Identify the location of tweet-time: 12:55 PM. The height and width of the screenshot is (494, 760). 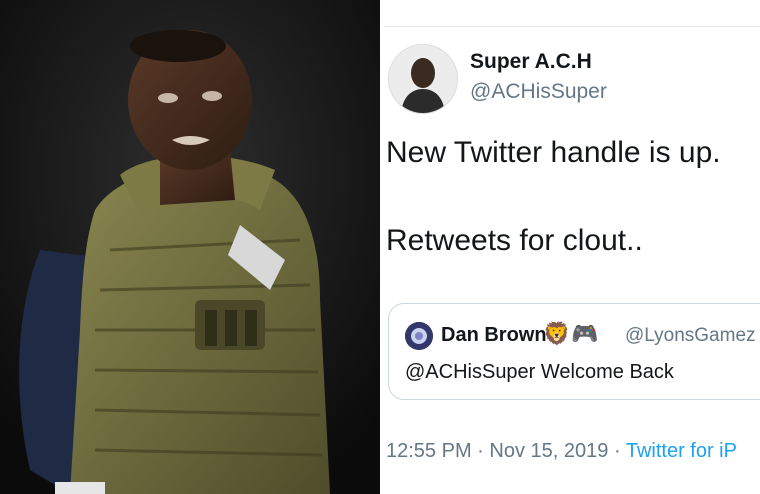
(429, 451).